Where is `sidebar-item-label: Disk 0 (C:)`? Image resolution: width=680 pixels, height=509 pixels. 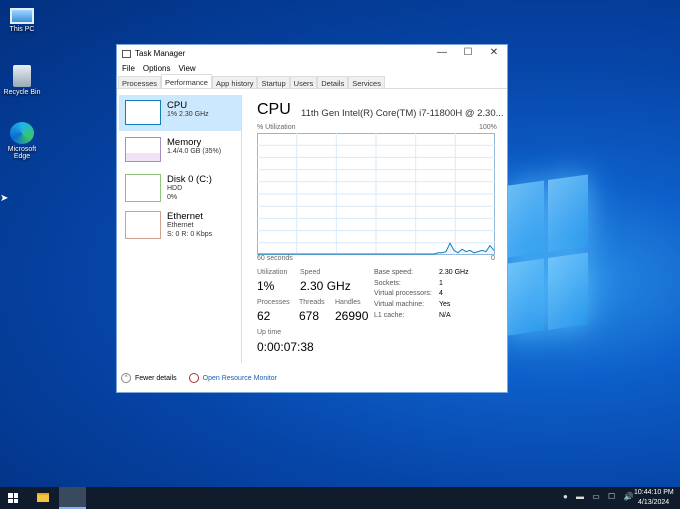
sidebar-item-label: Disk 0 (C:) is located at coordinates (189, 179).